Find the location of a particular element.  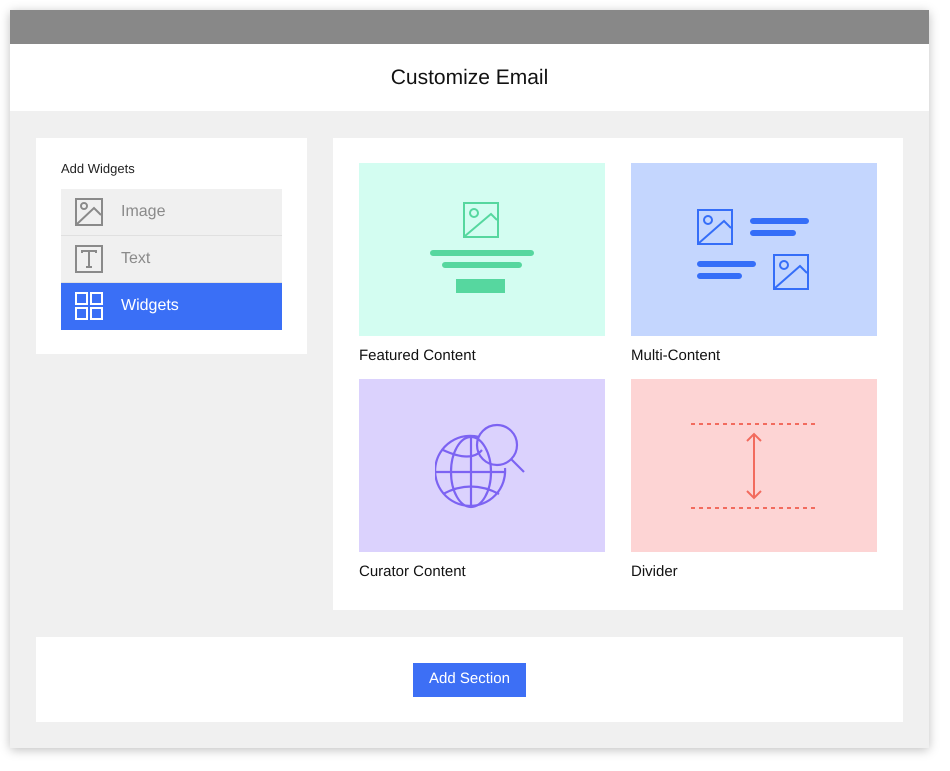

image-icon is located at coordinates (89, 212).